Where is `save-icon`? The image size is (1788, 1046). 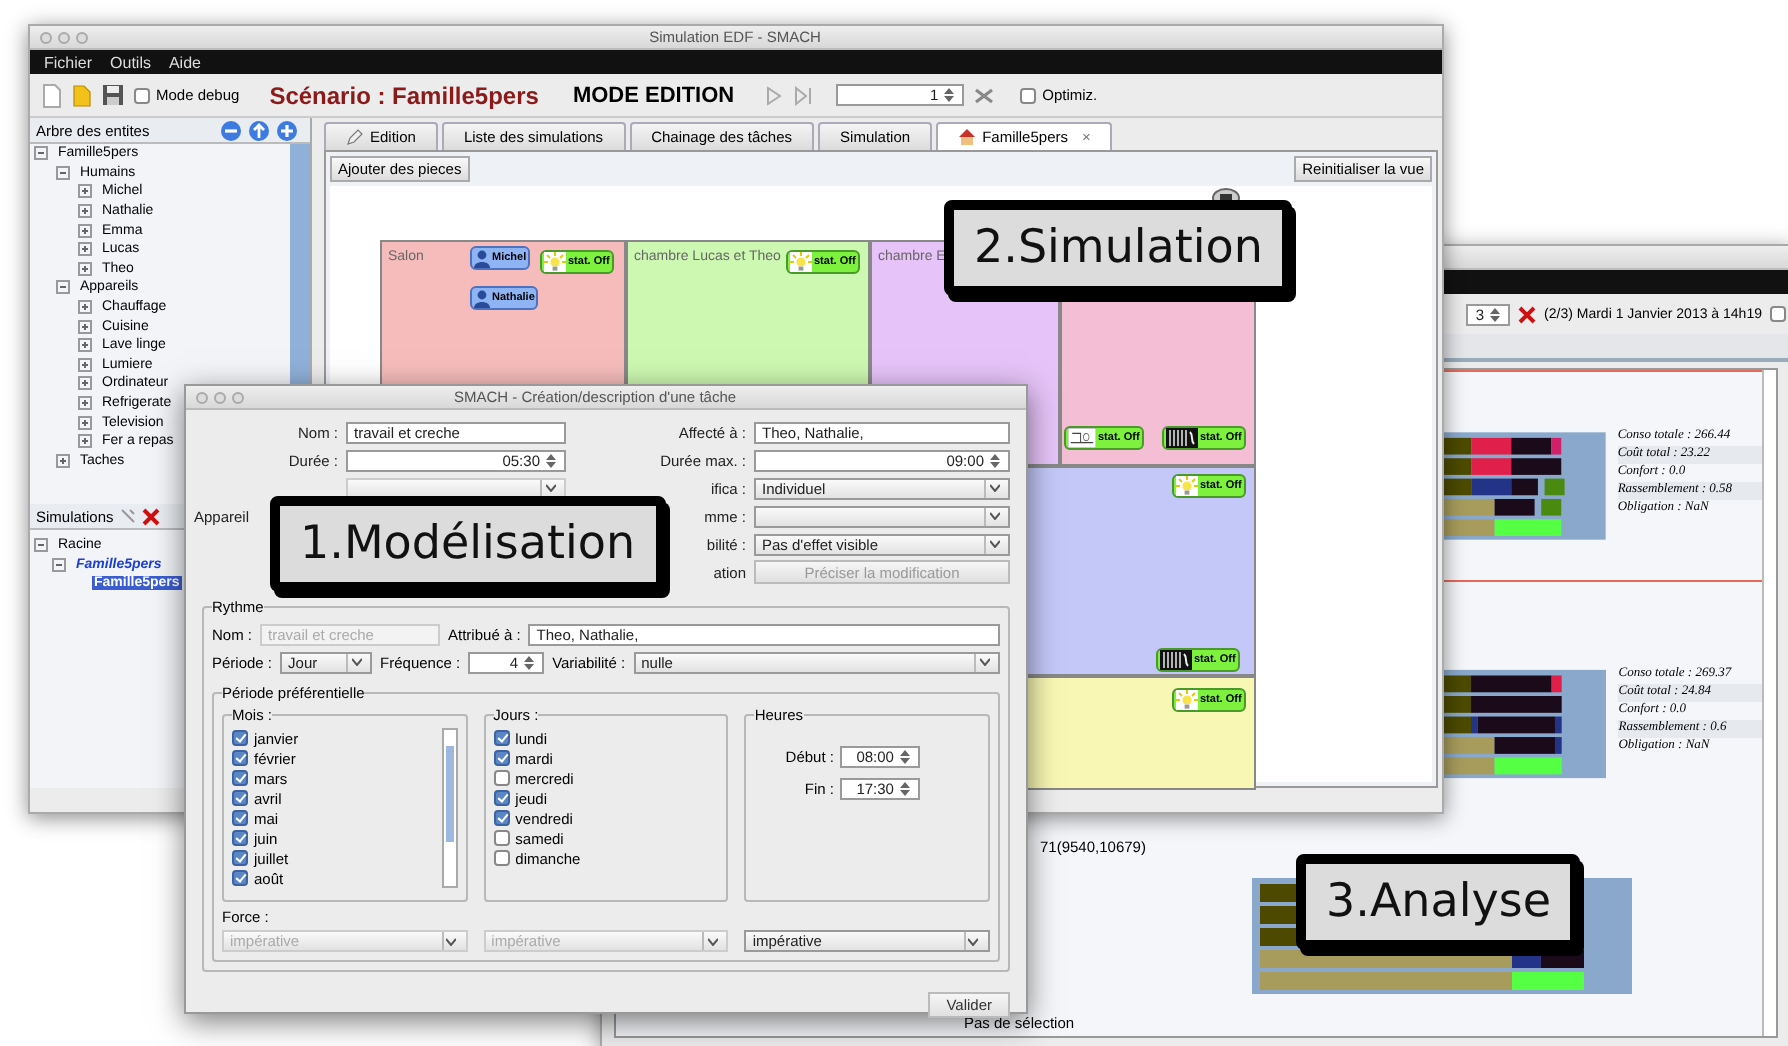
save-icon is located at coordinates (113, 95).